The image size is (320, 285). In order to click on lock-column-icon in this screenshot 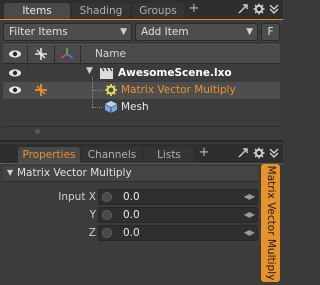, I will do `click(41, 54)`.